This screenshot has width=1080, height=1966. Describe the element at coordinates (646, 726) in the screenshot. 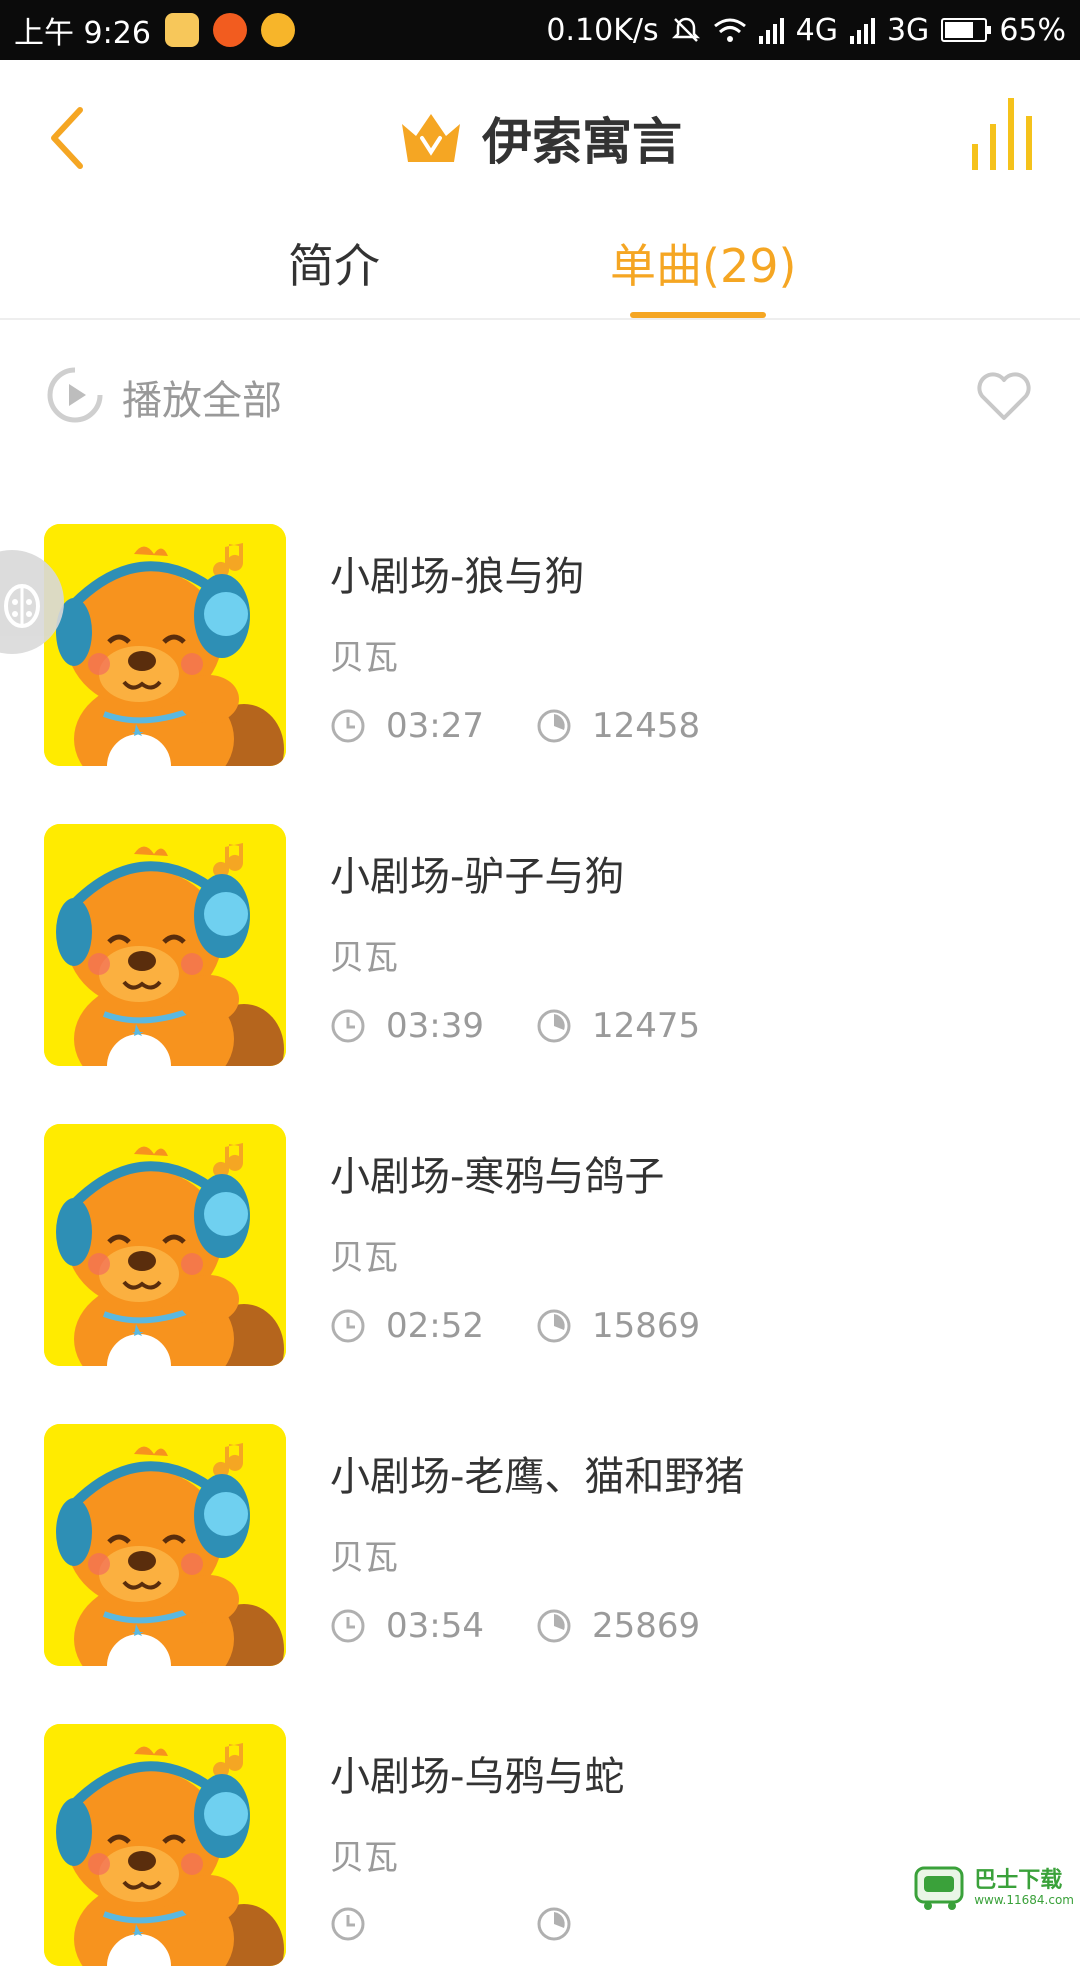

I see `song-play-count: 12458` at that location.